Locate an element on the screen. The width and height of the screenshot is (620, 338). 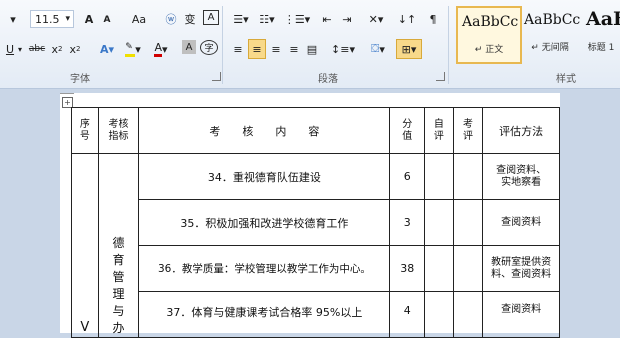
row-score: 4 is located at coordinates (407, 314).